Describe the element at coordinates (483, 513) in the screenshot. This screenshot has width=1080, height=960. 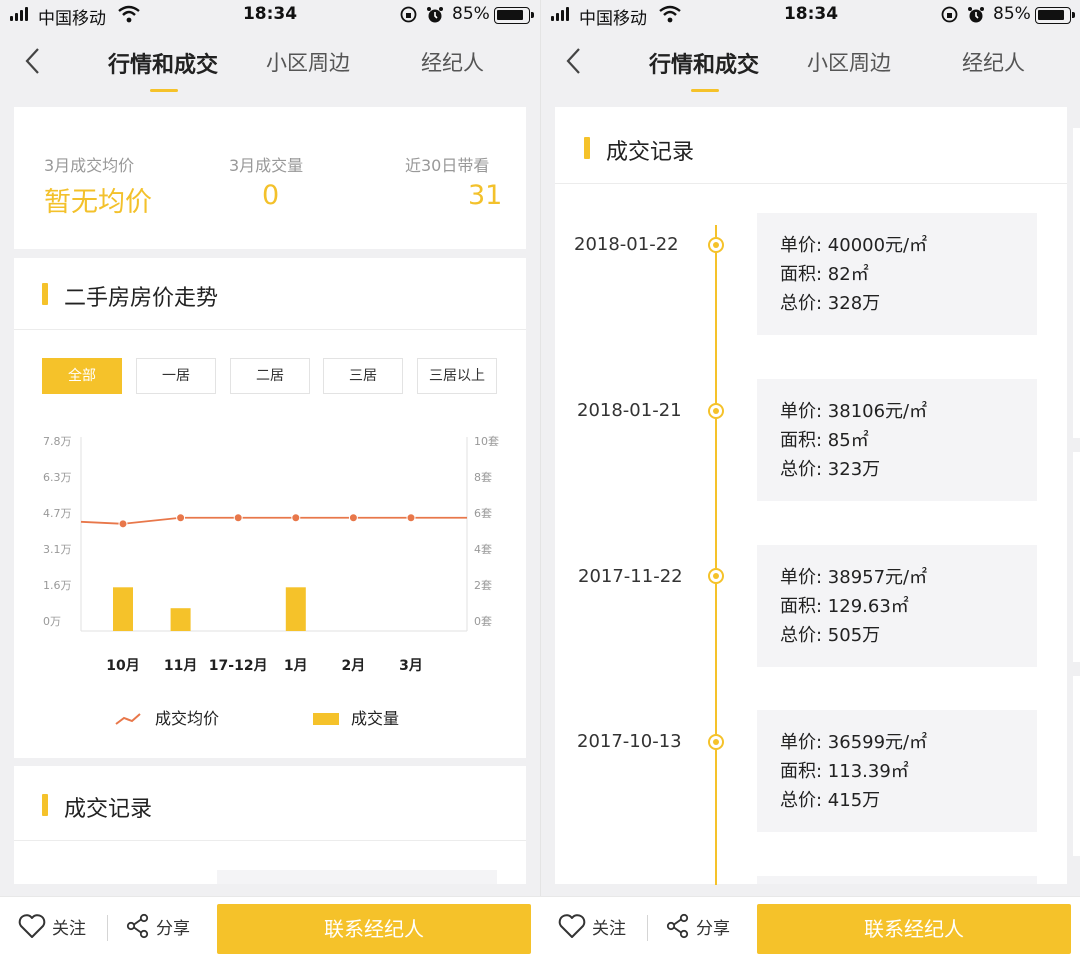
I see `y-tick-label-right: 6套` at that location.